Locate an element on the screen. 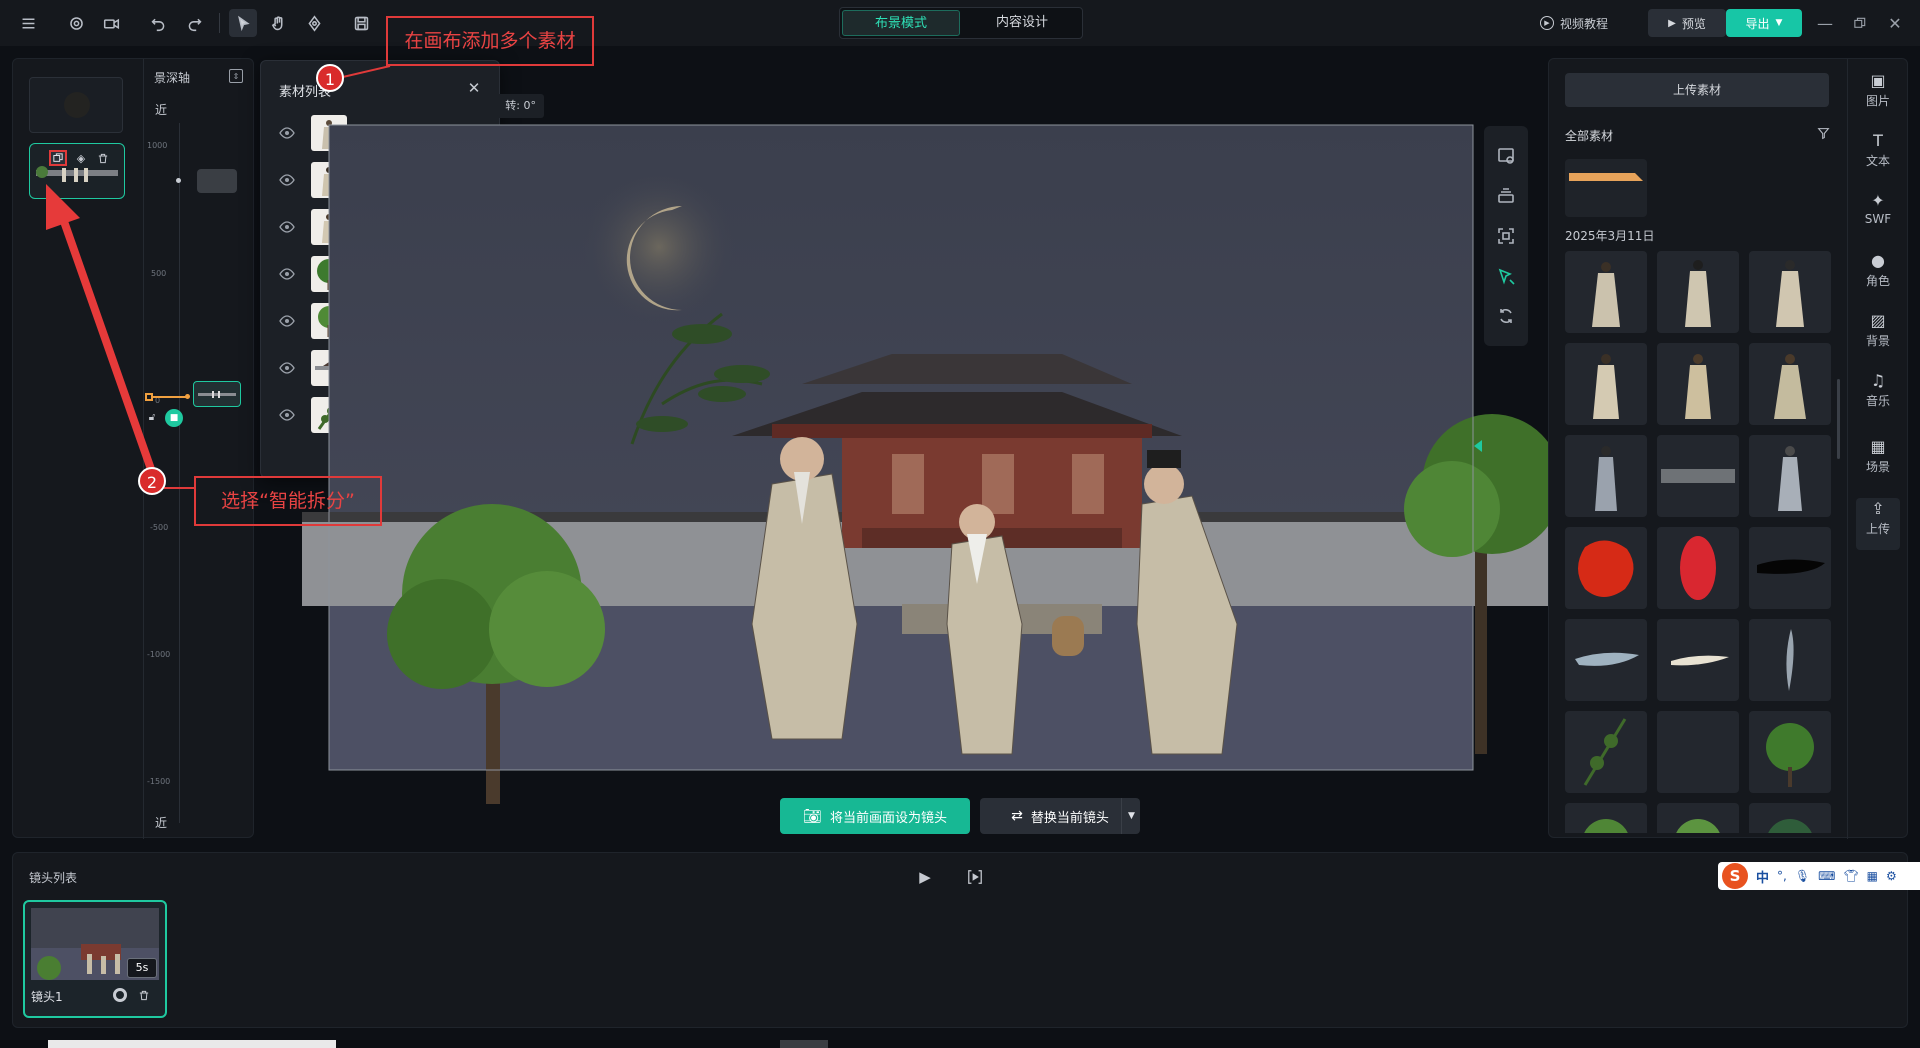 This screenshot has height=1048, width=1920. side-tab-scene: ▦ 场景 is located at coordinates (1878, 462).